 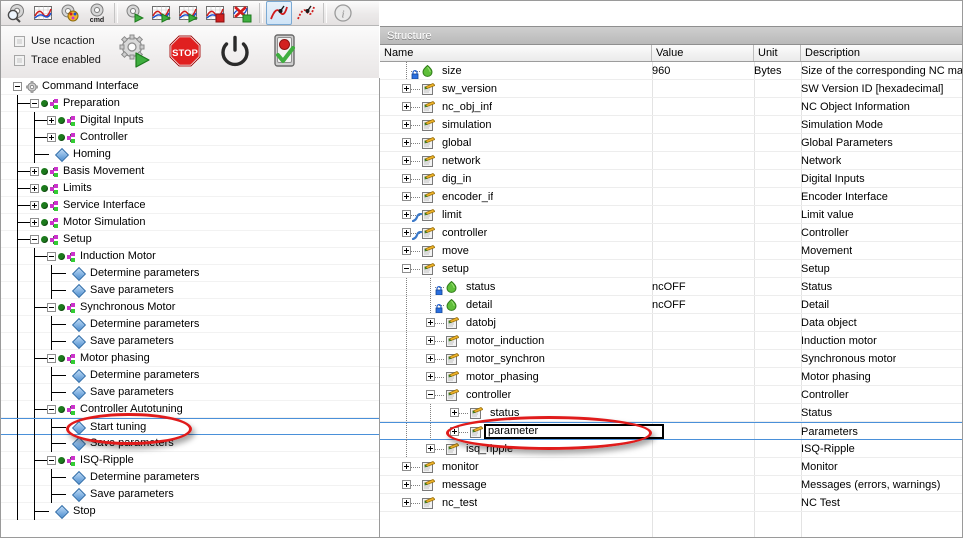 I want to click on table-row: motor_synchron Synchronous motor, so click(x=671, y=359).